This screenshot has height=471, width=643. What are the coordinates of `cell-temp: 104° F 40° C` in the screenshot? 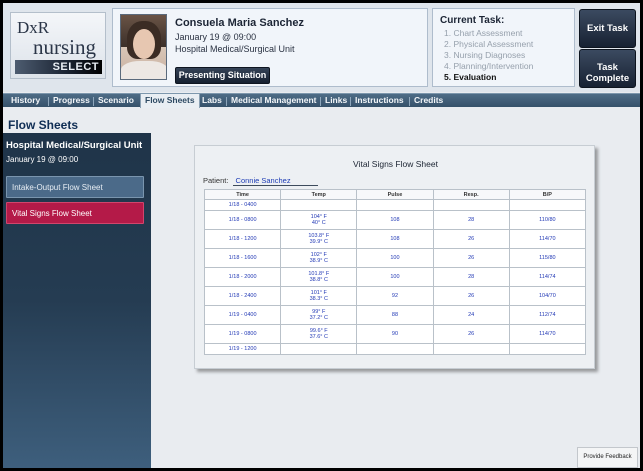 It's located at (319, 220).